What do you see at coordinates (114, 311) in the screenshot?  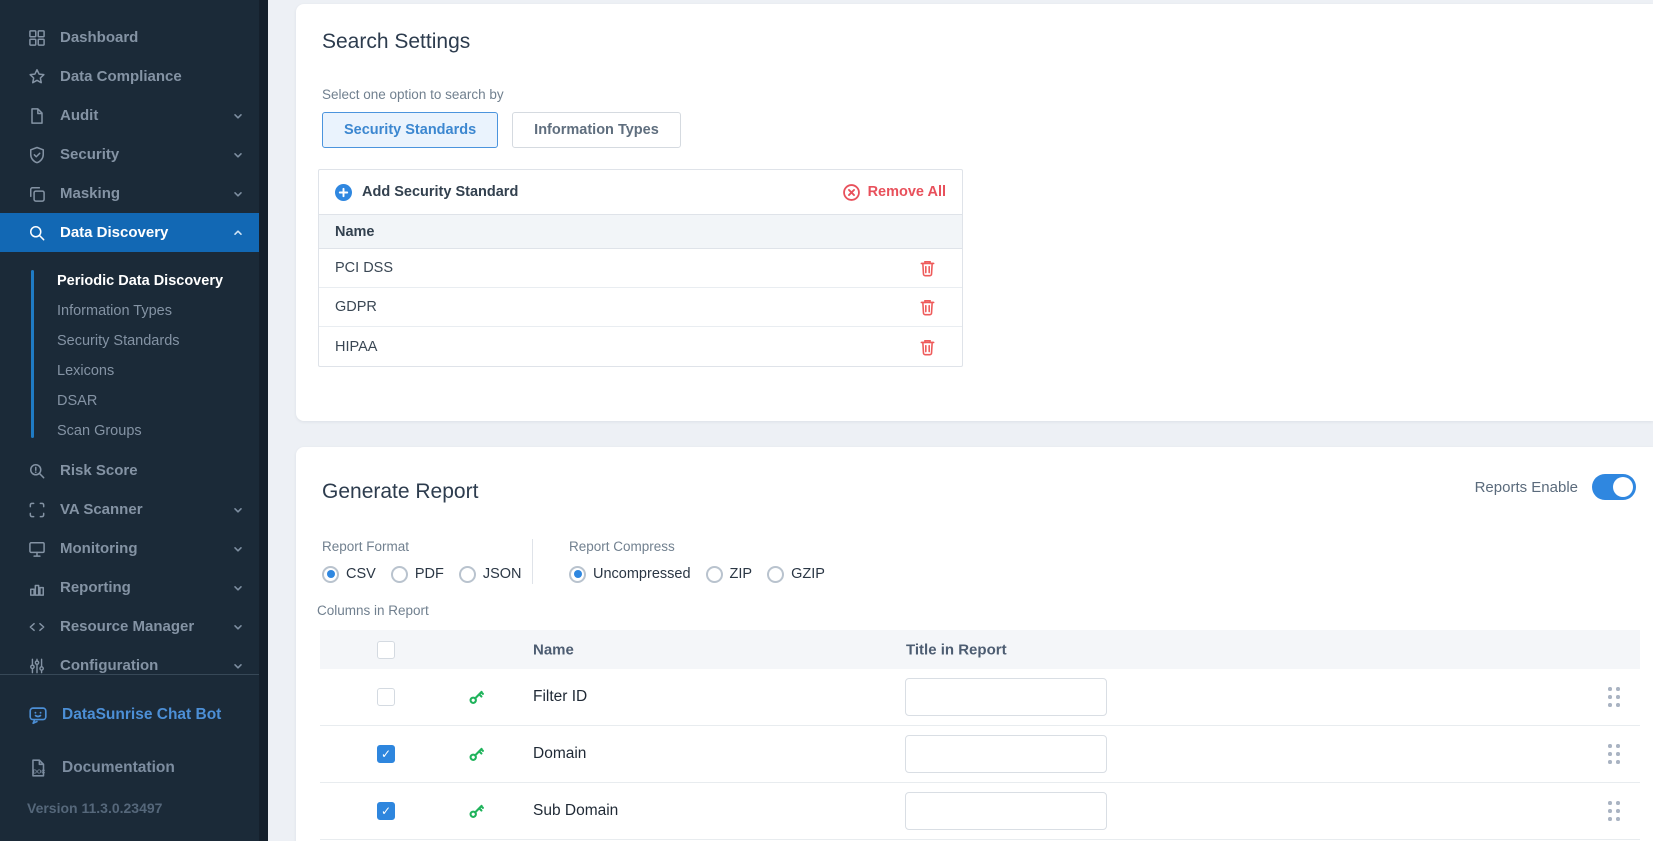 I see `subitem-label: Information Types` at bounding box center [114, 311].